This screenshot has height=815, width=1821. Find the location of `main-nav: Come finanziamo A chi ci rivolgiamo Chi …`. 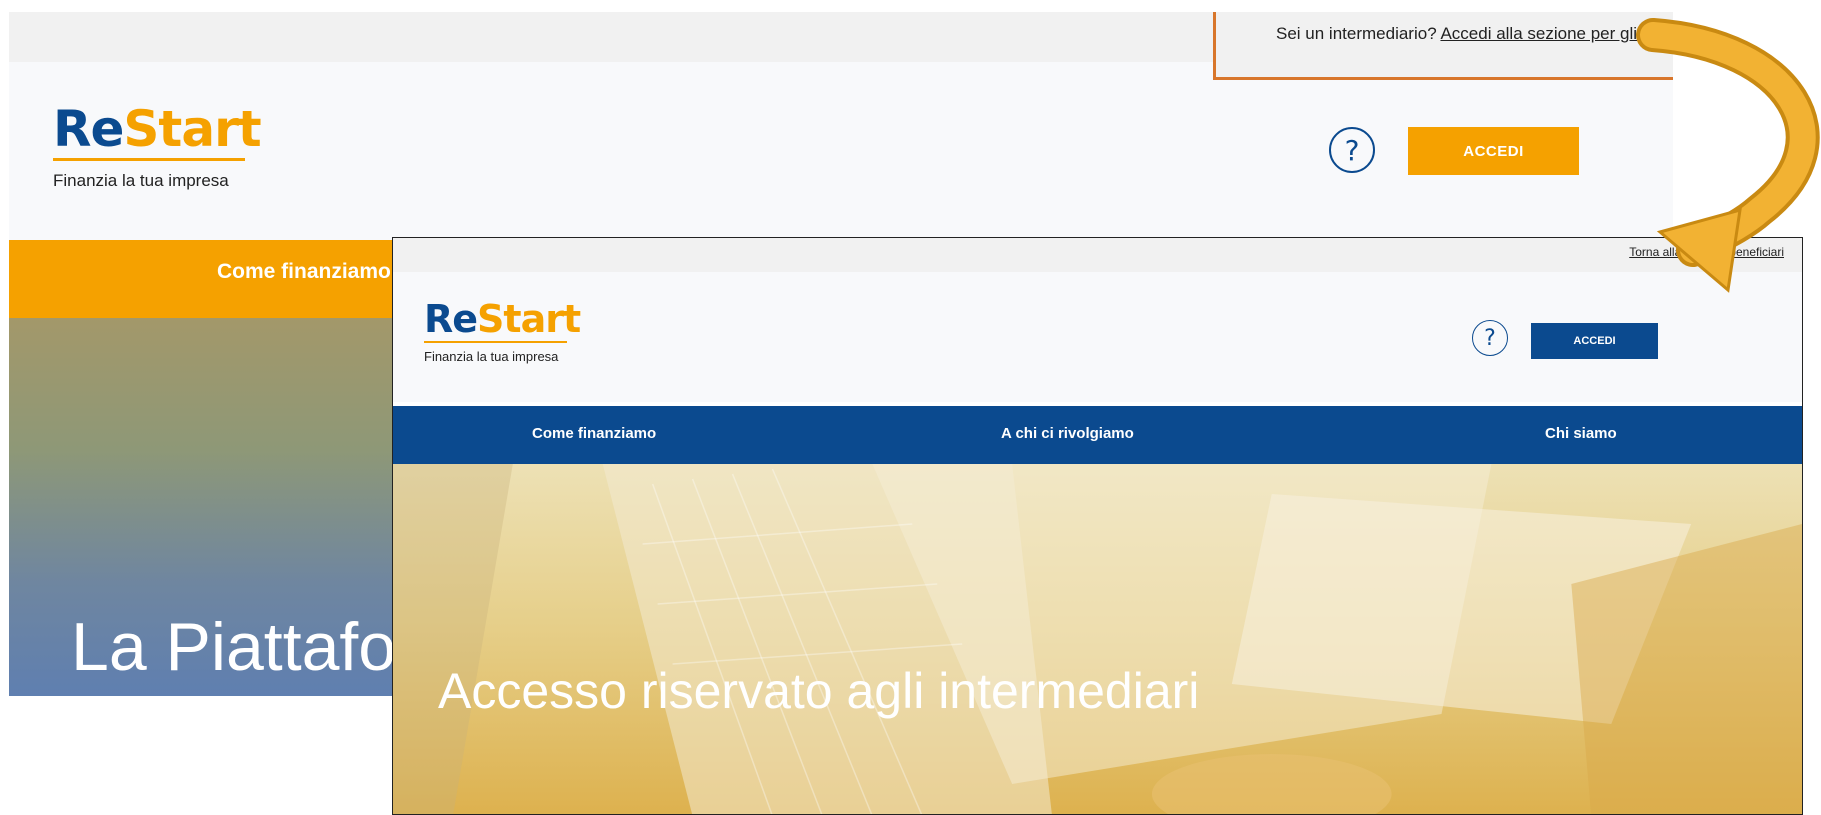

main-nav: Come finanziamo A chi ci rivolgiamo Chi … is located at coordinates (1097, 435).